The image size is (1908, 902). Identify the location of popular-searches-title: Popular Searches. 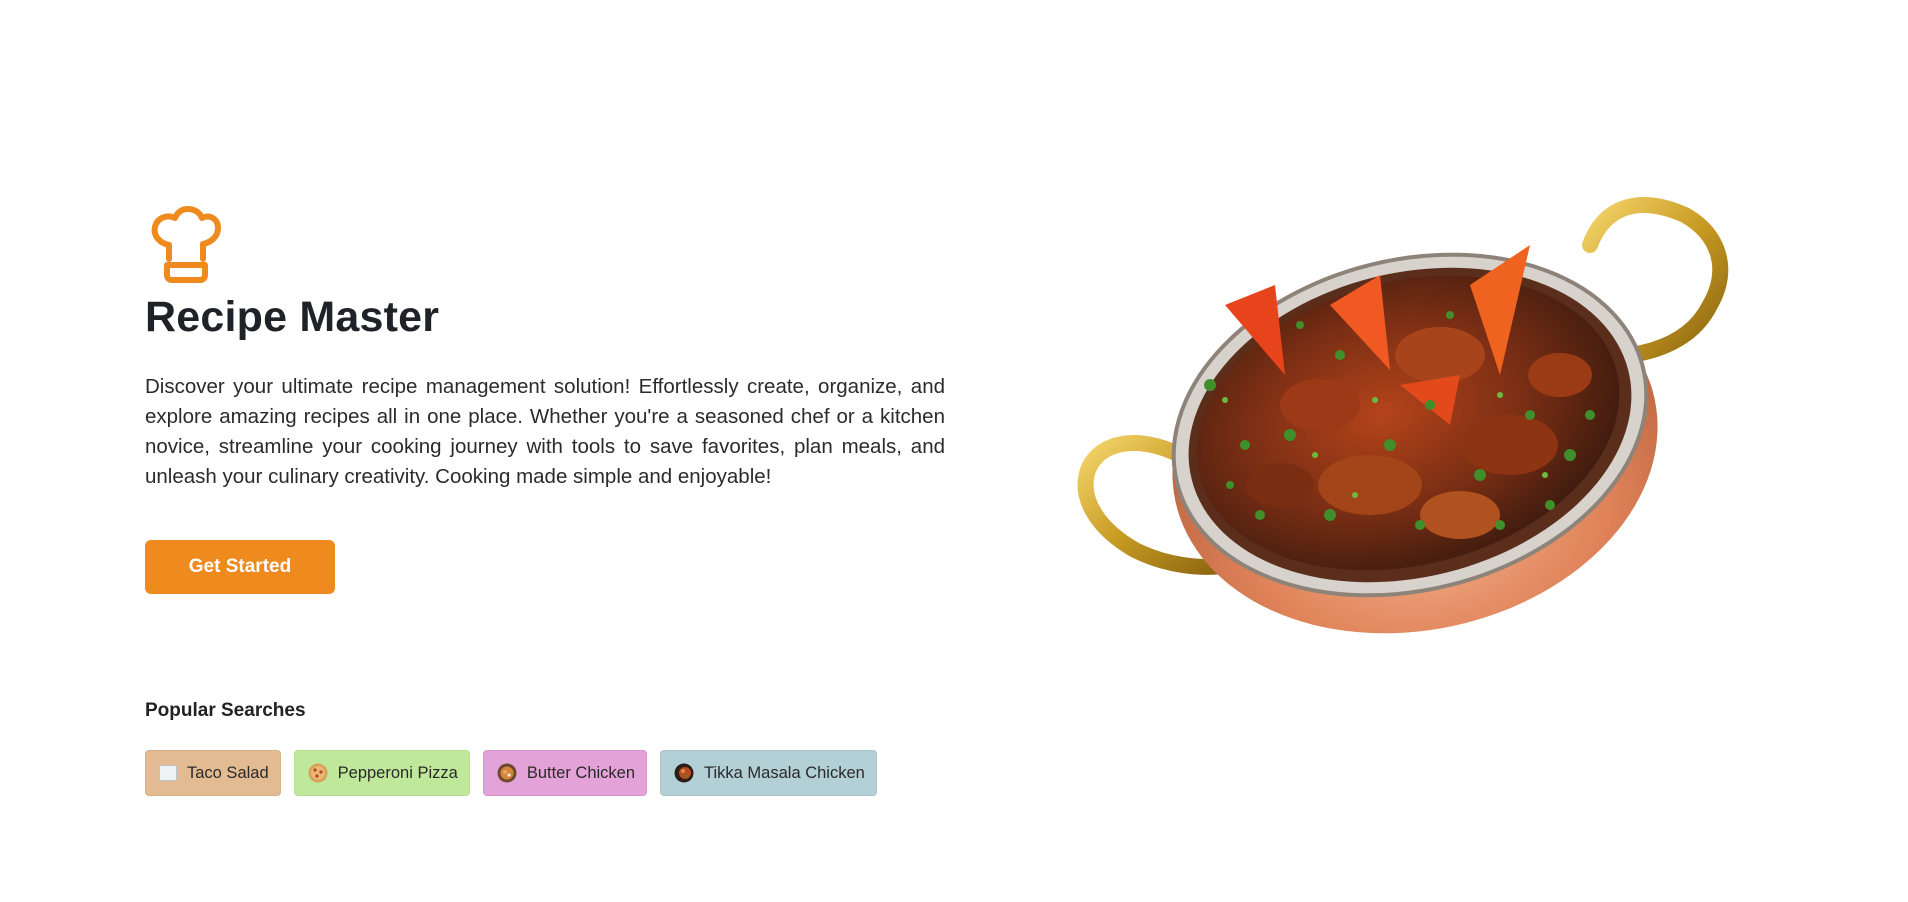
(225, 710).